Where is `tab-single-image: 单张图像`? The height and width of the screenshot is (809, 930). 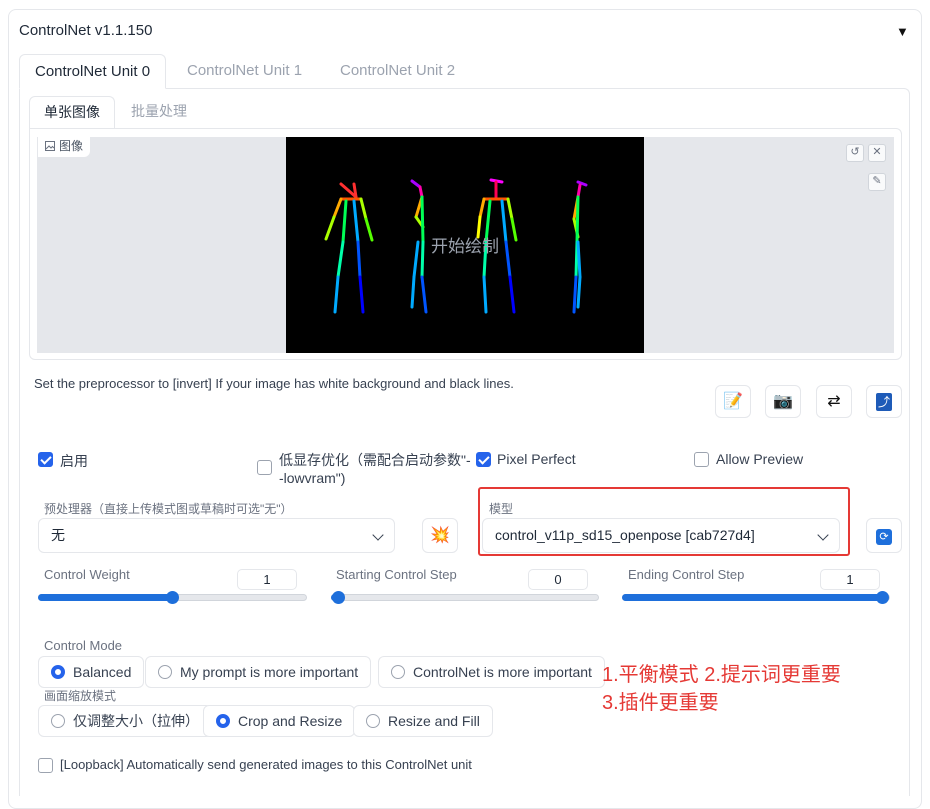
tab-single-image: 单张图像 is located at coordinates (72, 112).